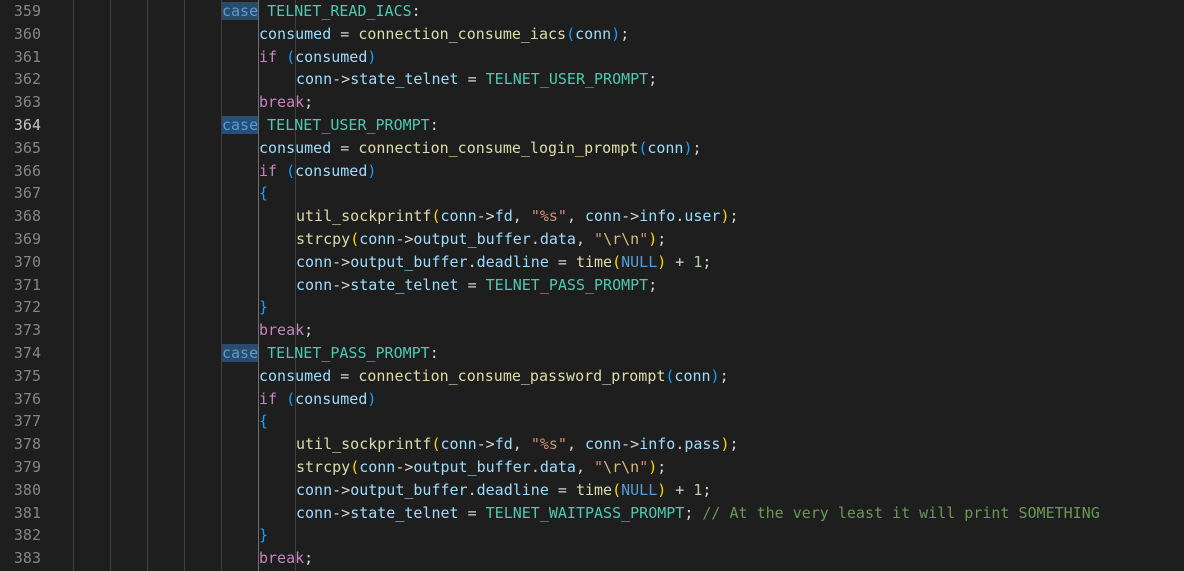 This screenshot has height=571, width=1184. What do you see at coordinates (364, 216) in the screenshot?
I see `code-token: util_sockprintf` at bounding box center [364, 216].